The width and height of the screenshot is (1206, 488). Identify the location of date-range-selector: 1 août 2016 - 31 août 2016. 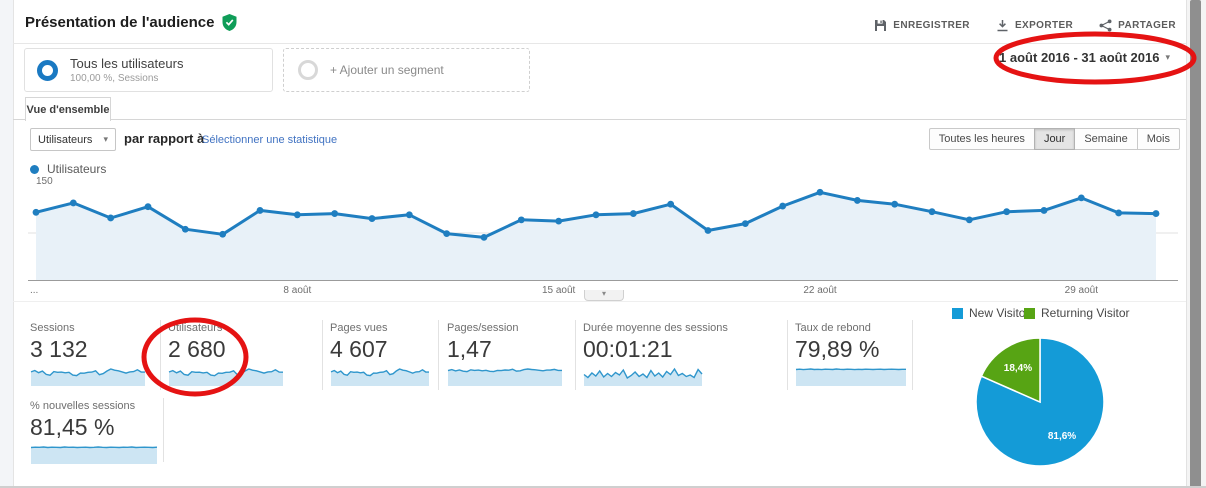
(1084, 57).